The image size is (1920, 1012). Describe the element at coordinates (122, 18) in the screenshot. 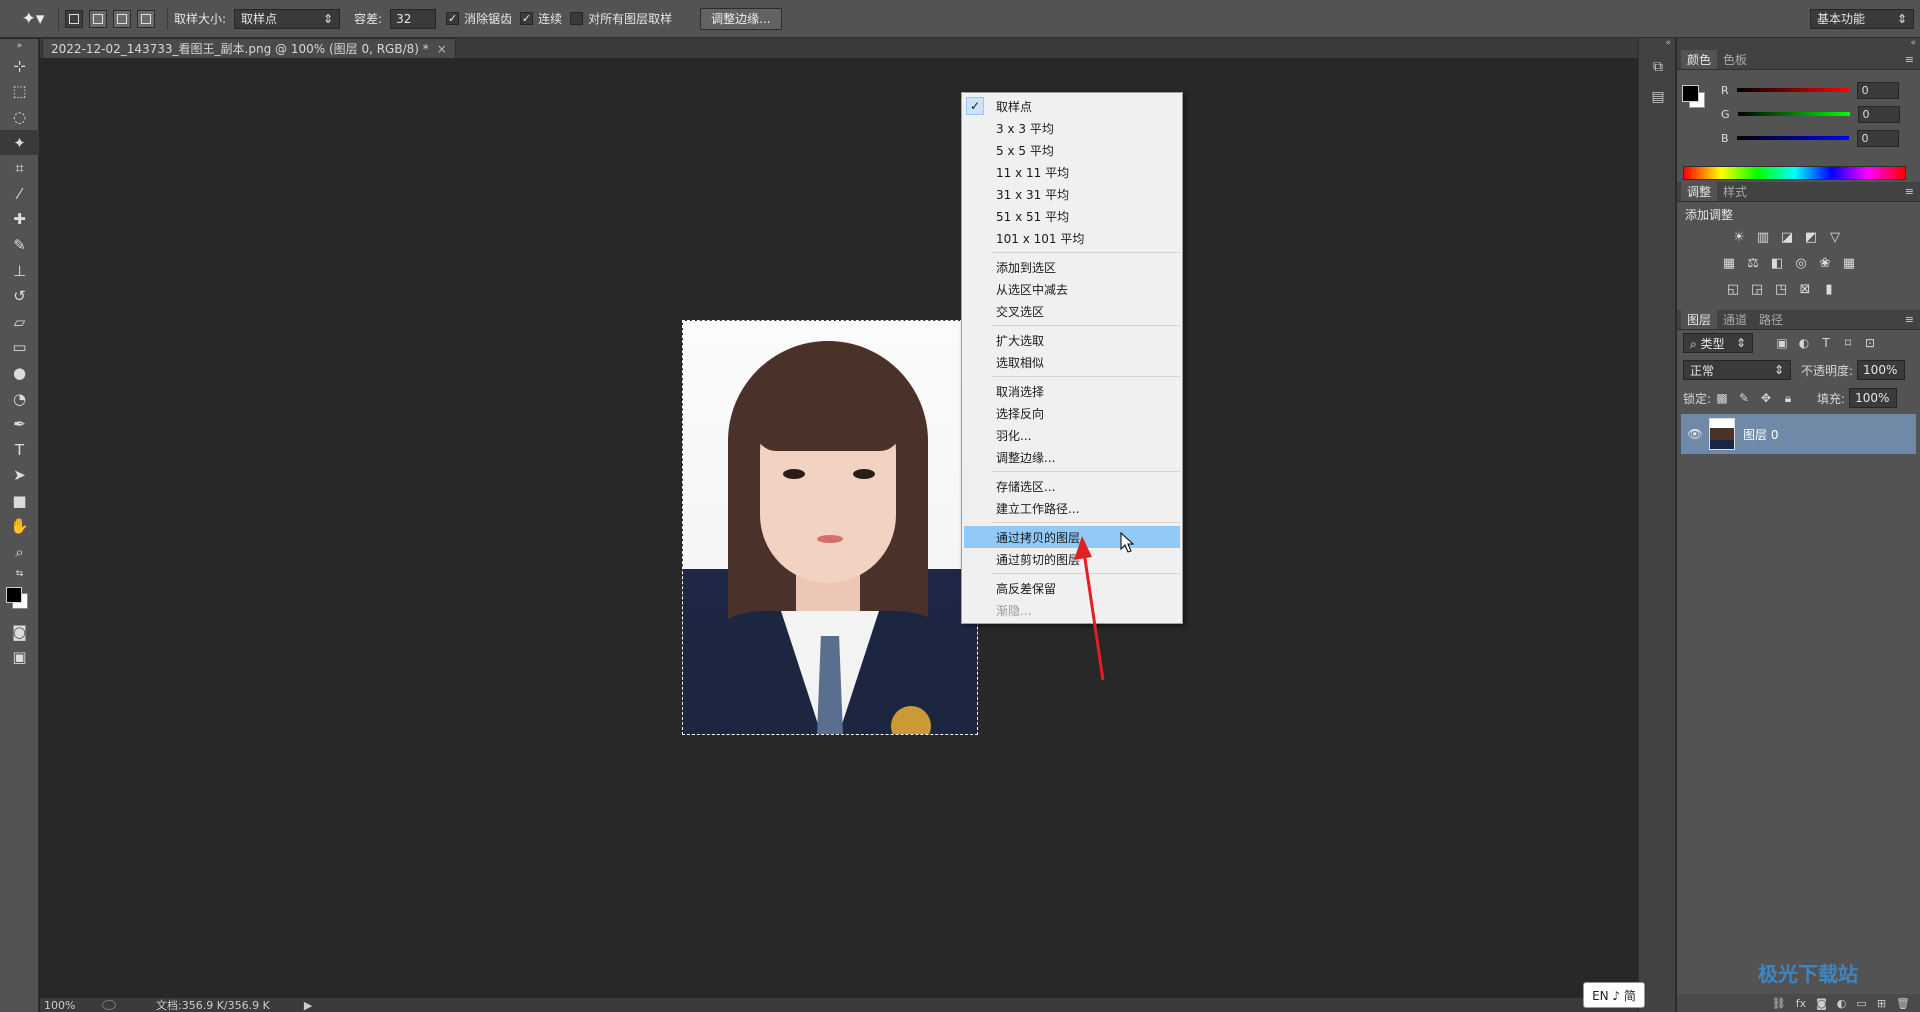

I see `subtract-selection-button` at that location.